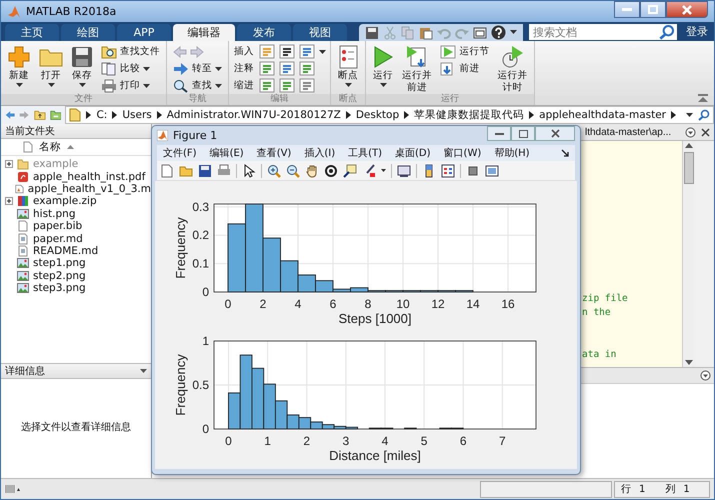  What do you see at coordinates (424, 441) in the screenshot?
I see `tick-label: 5` at bounding box center [424, 441].